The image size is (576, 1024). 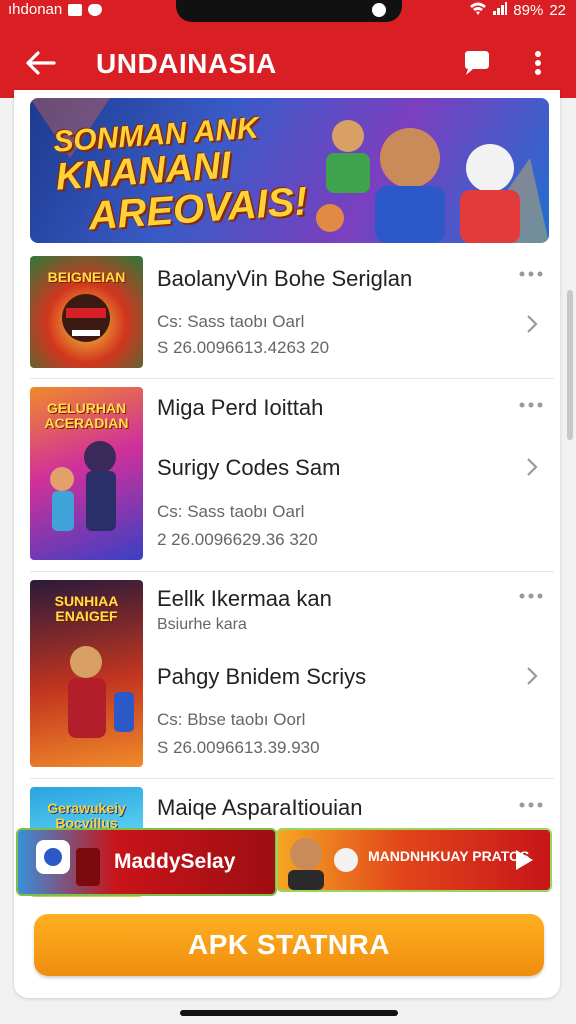 What do you see at coordinates (244, 598) in the screenshot?
I see `game-title: Eellk Ikermaa kan` at bounding box center [244, 598].